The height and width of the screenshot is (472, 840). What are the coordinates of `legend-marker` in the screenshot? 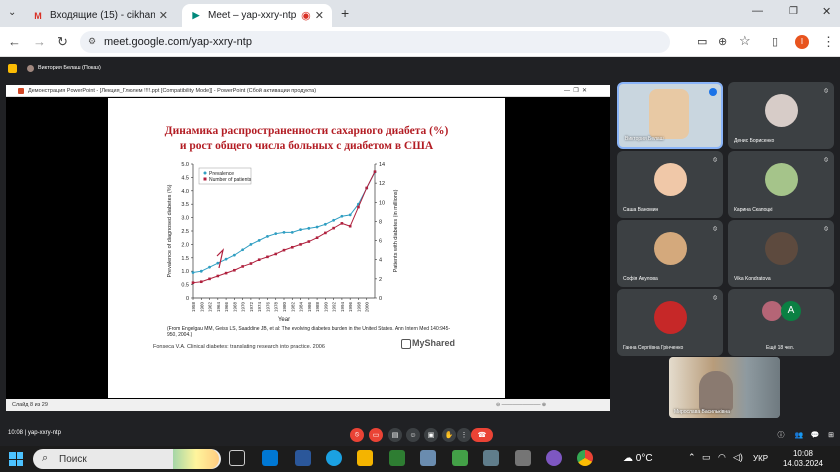 It's located at (205, 173).